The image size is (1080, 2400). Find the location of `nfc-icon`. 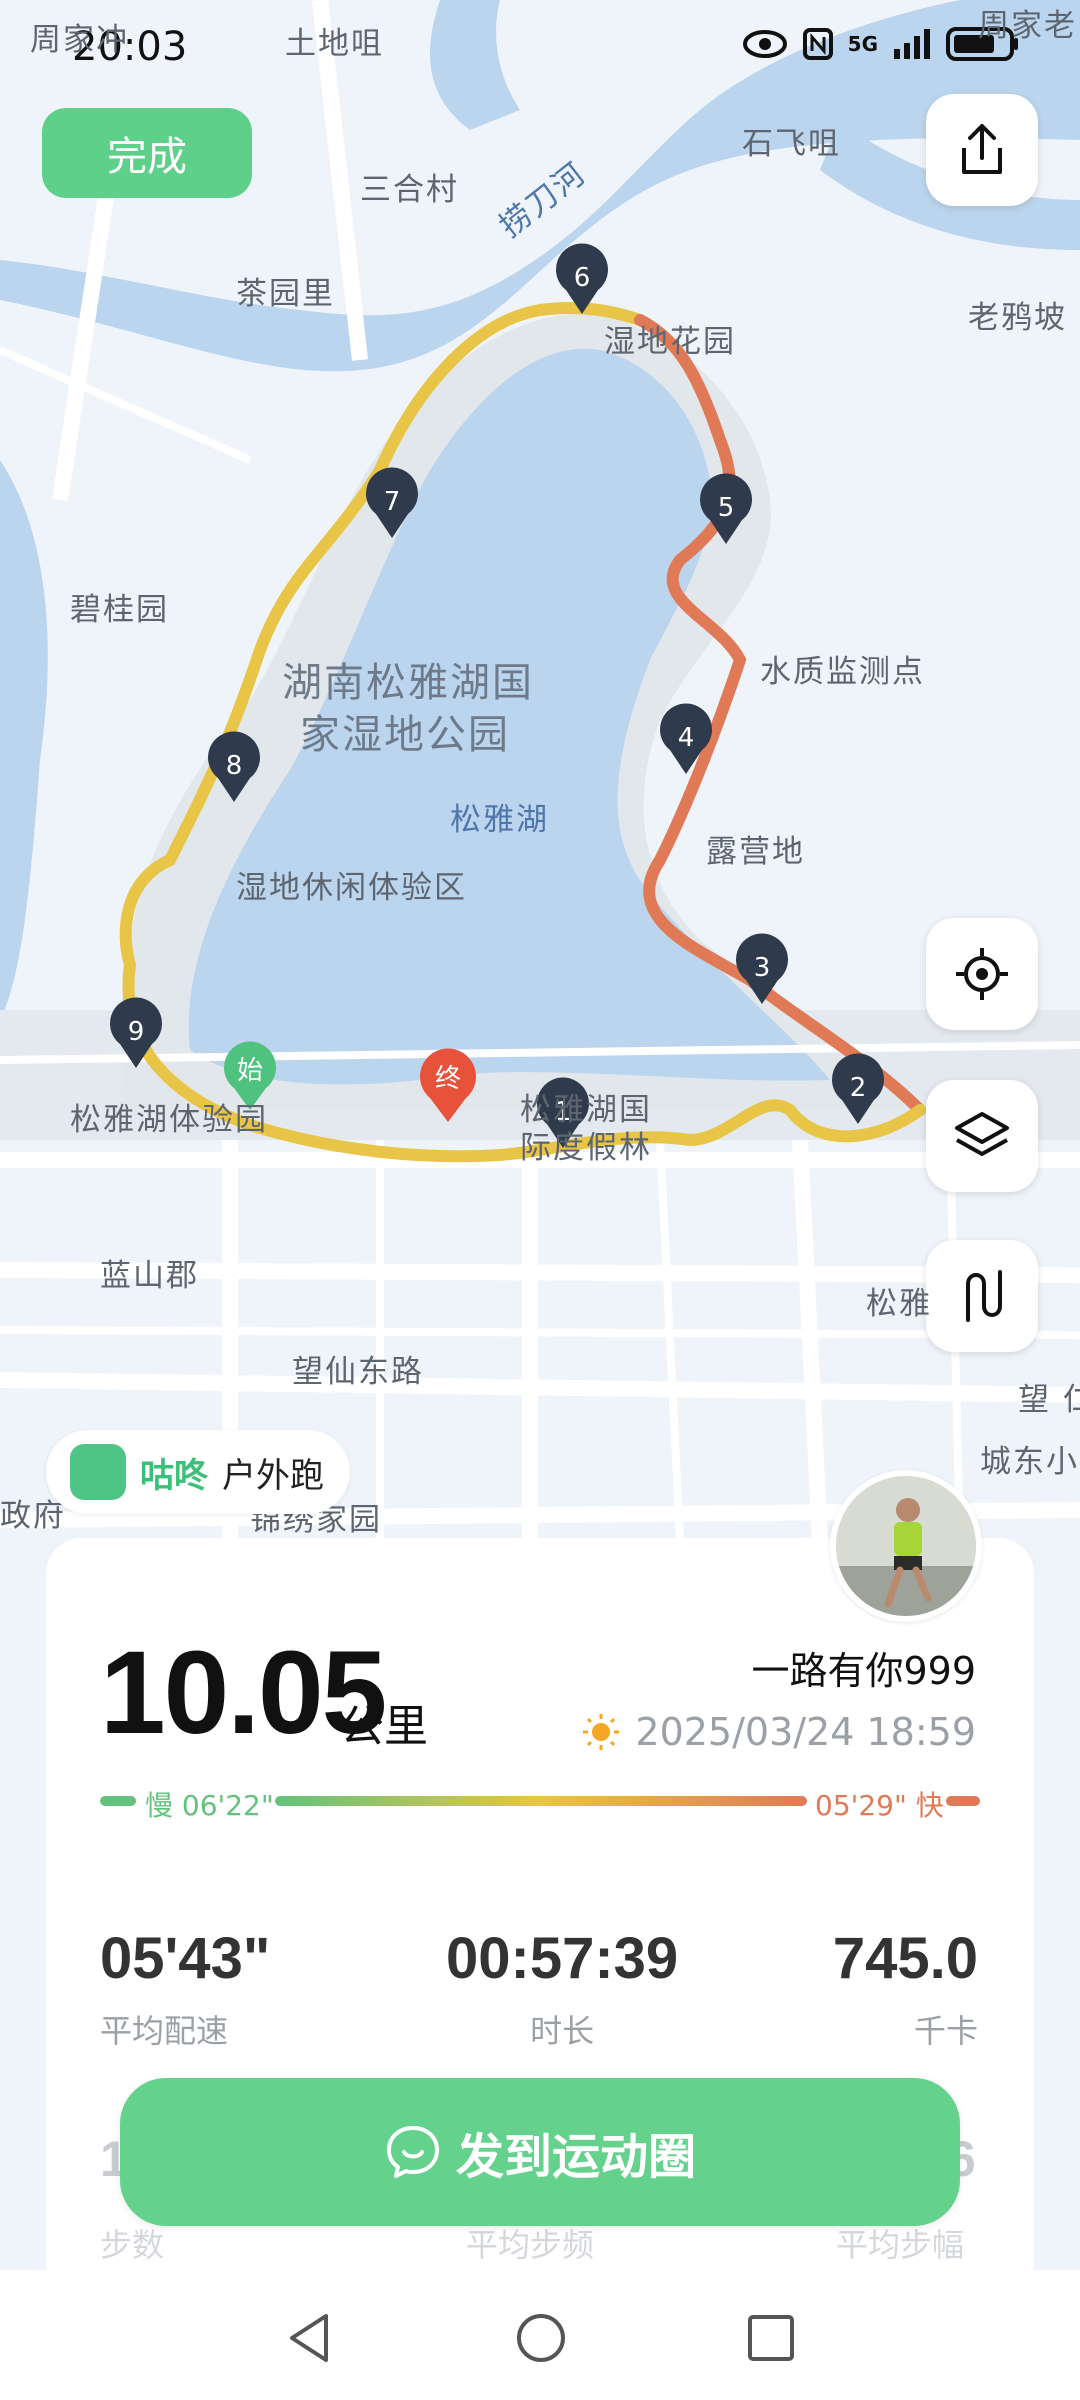

nfc-icon is located at coordinates (817, 44).